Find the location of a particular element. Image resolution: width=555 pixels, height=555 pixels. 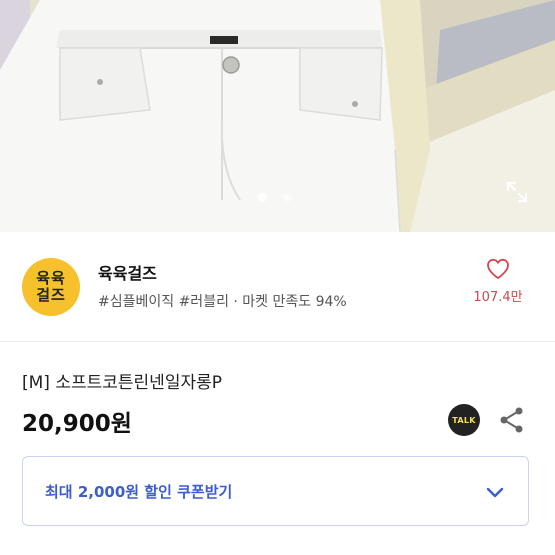

shop-logo: 육육 걸즈 is located at coordinates (51, 287).